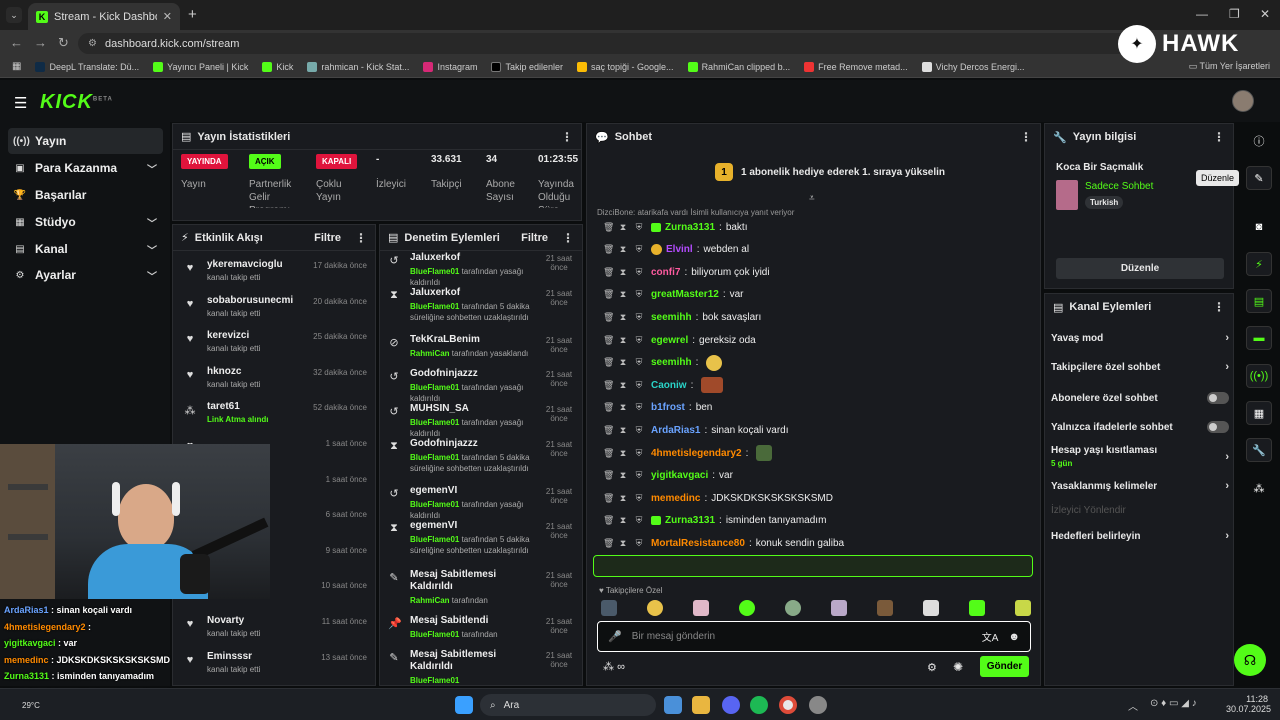  I want to click on community-icon: ⁂, so click(1259, 488).